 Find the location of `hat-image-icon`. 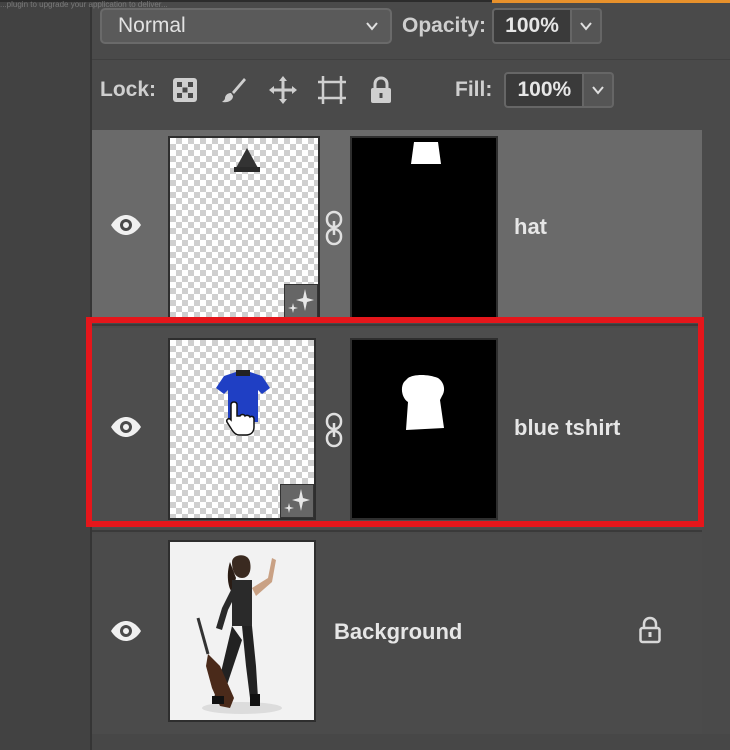

hat-image-icon is located at coordinates (247, 160).